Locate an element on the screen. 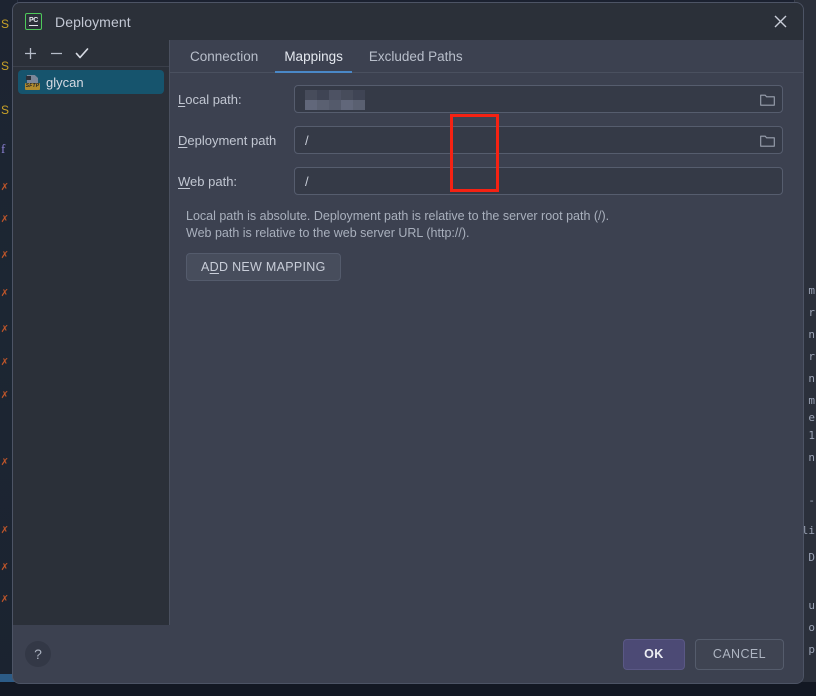 This screenshot has width=816, height=696. add-new-mapping-mnemonic: D is located at coordinates (214, 267).